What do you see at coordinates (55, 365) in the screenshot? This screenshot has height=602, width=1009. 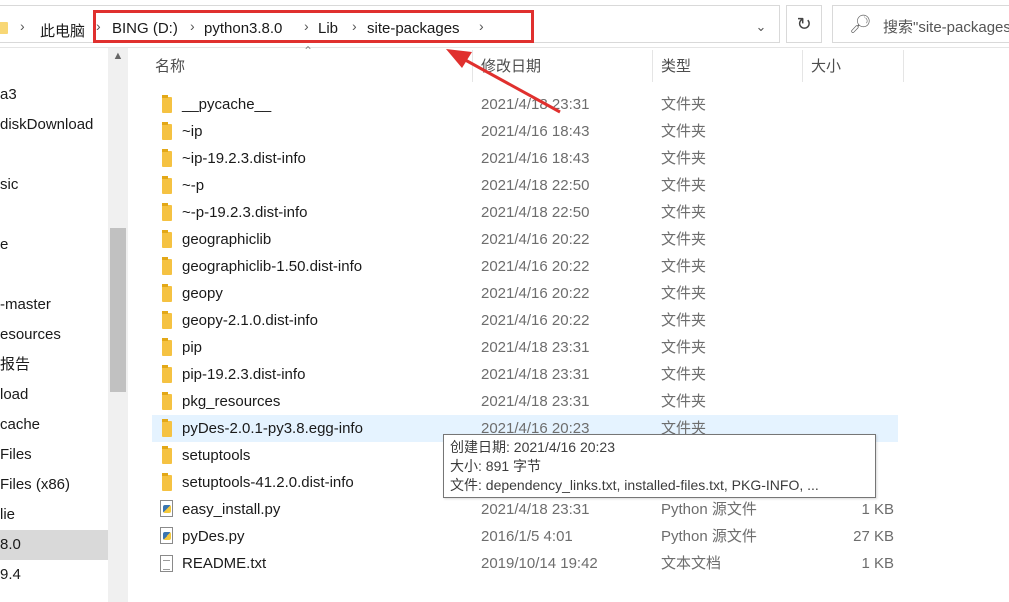 I see `nav-item: 报告` at bounding box center [55, 365].